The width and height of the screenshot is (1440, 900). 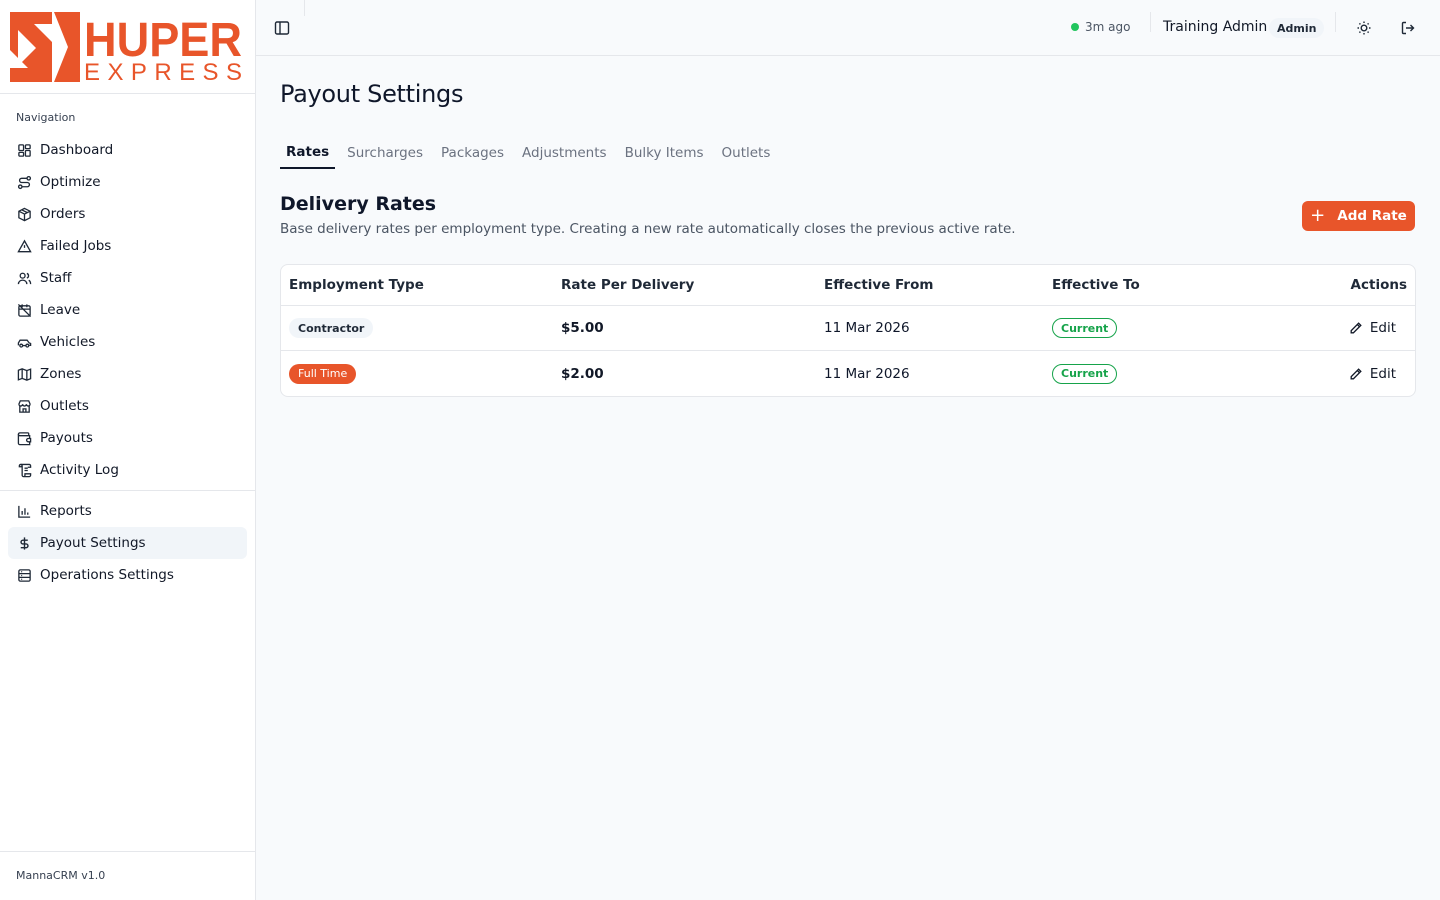 What do you see at coordinates (1075, 27) in the screenshot?
I see `status-dot` at bounding box center [1075, 27].